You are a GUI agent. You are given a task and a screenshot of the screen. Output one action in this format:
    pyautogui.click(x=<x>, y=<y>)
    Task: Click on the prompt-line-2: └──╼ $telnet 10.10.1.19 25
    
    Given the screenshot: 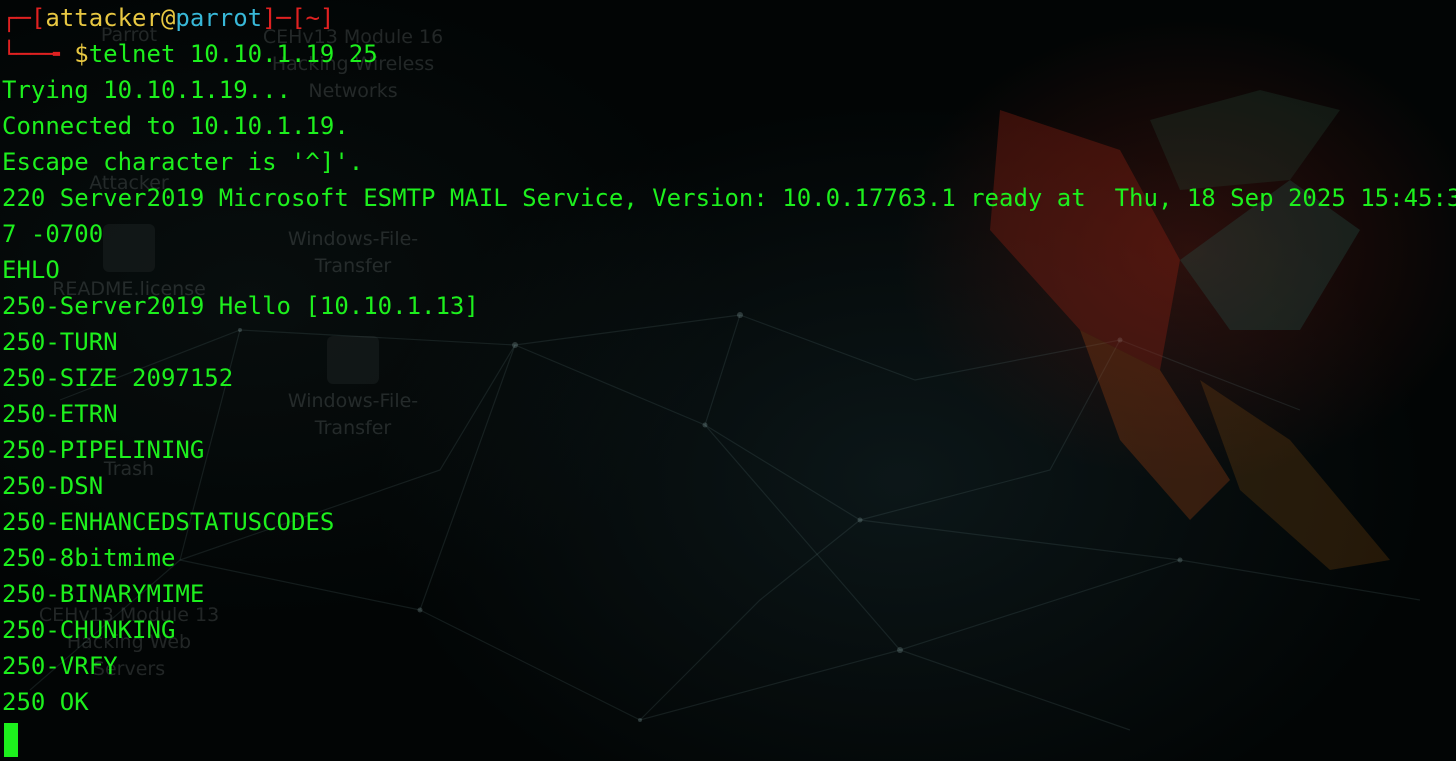 What is the action you would take?
    pyautogui.click(x=190, y=54)
    